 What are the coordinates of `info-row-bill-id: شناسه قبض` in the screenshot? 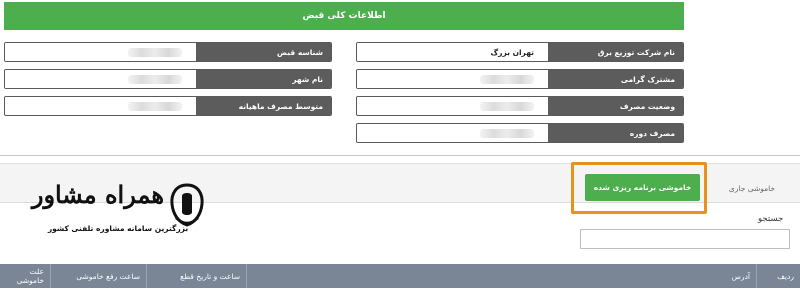 It's located at (168, 52).